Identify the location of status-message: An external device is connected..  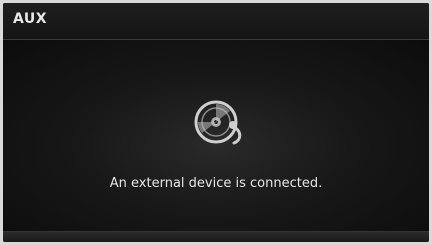
(216, 183).